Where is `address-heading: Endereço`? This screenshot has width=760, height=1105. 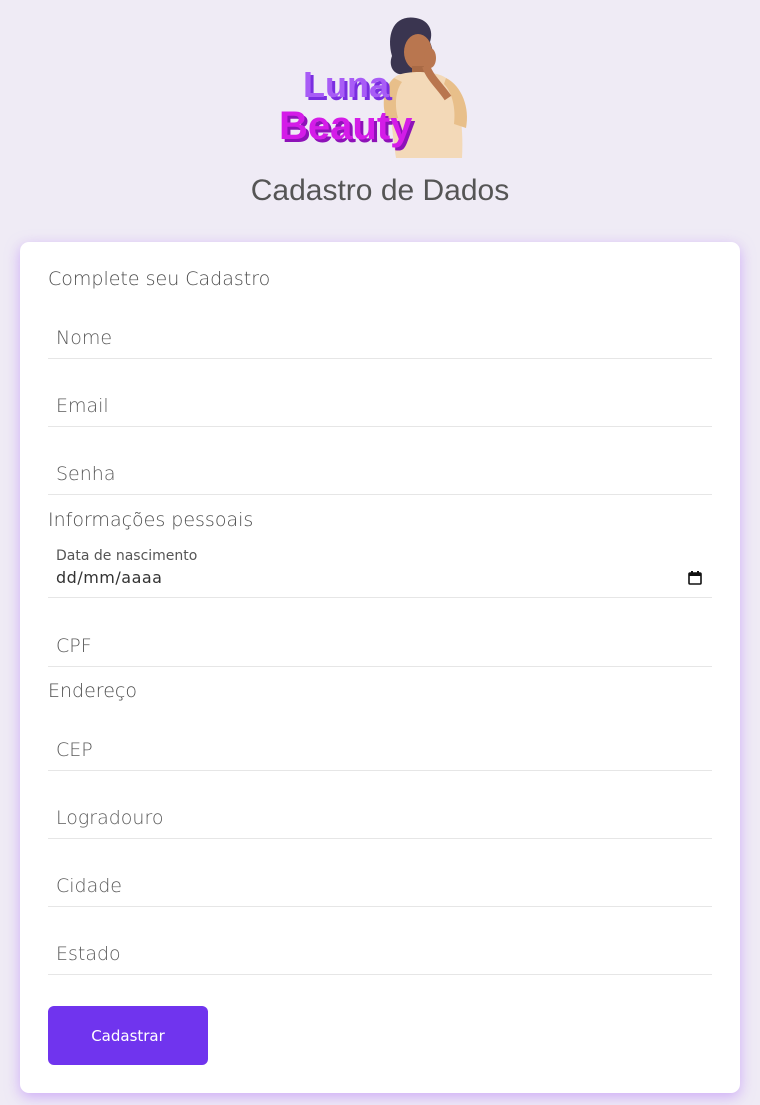
address-heading: Endereço is located at coordinates (92, 691).